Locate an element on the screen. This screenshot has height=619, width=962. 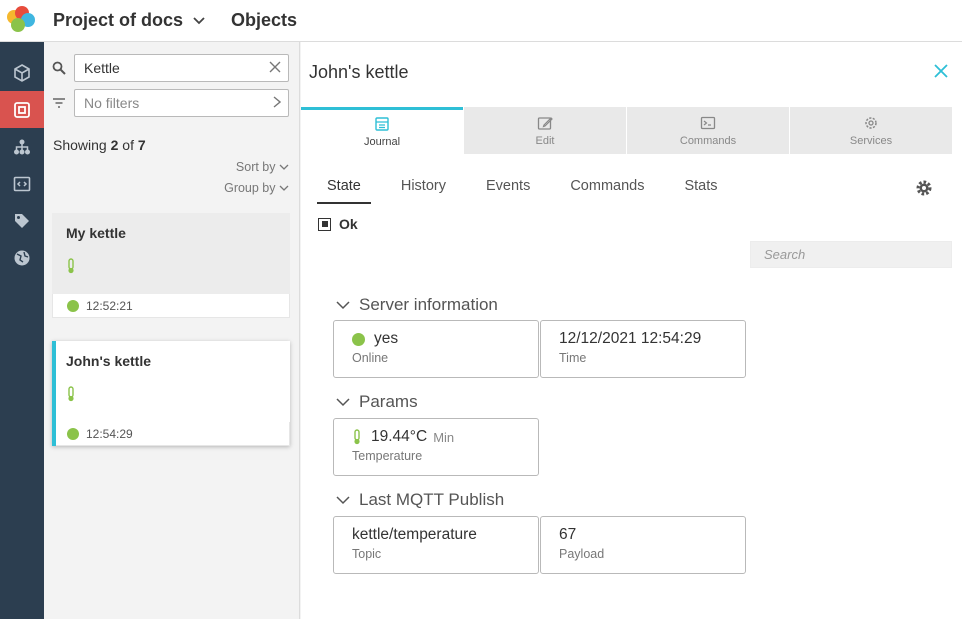
state-search-placeholder: Search is located at coordinates (785, 254).